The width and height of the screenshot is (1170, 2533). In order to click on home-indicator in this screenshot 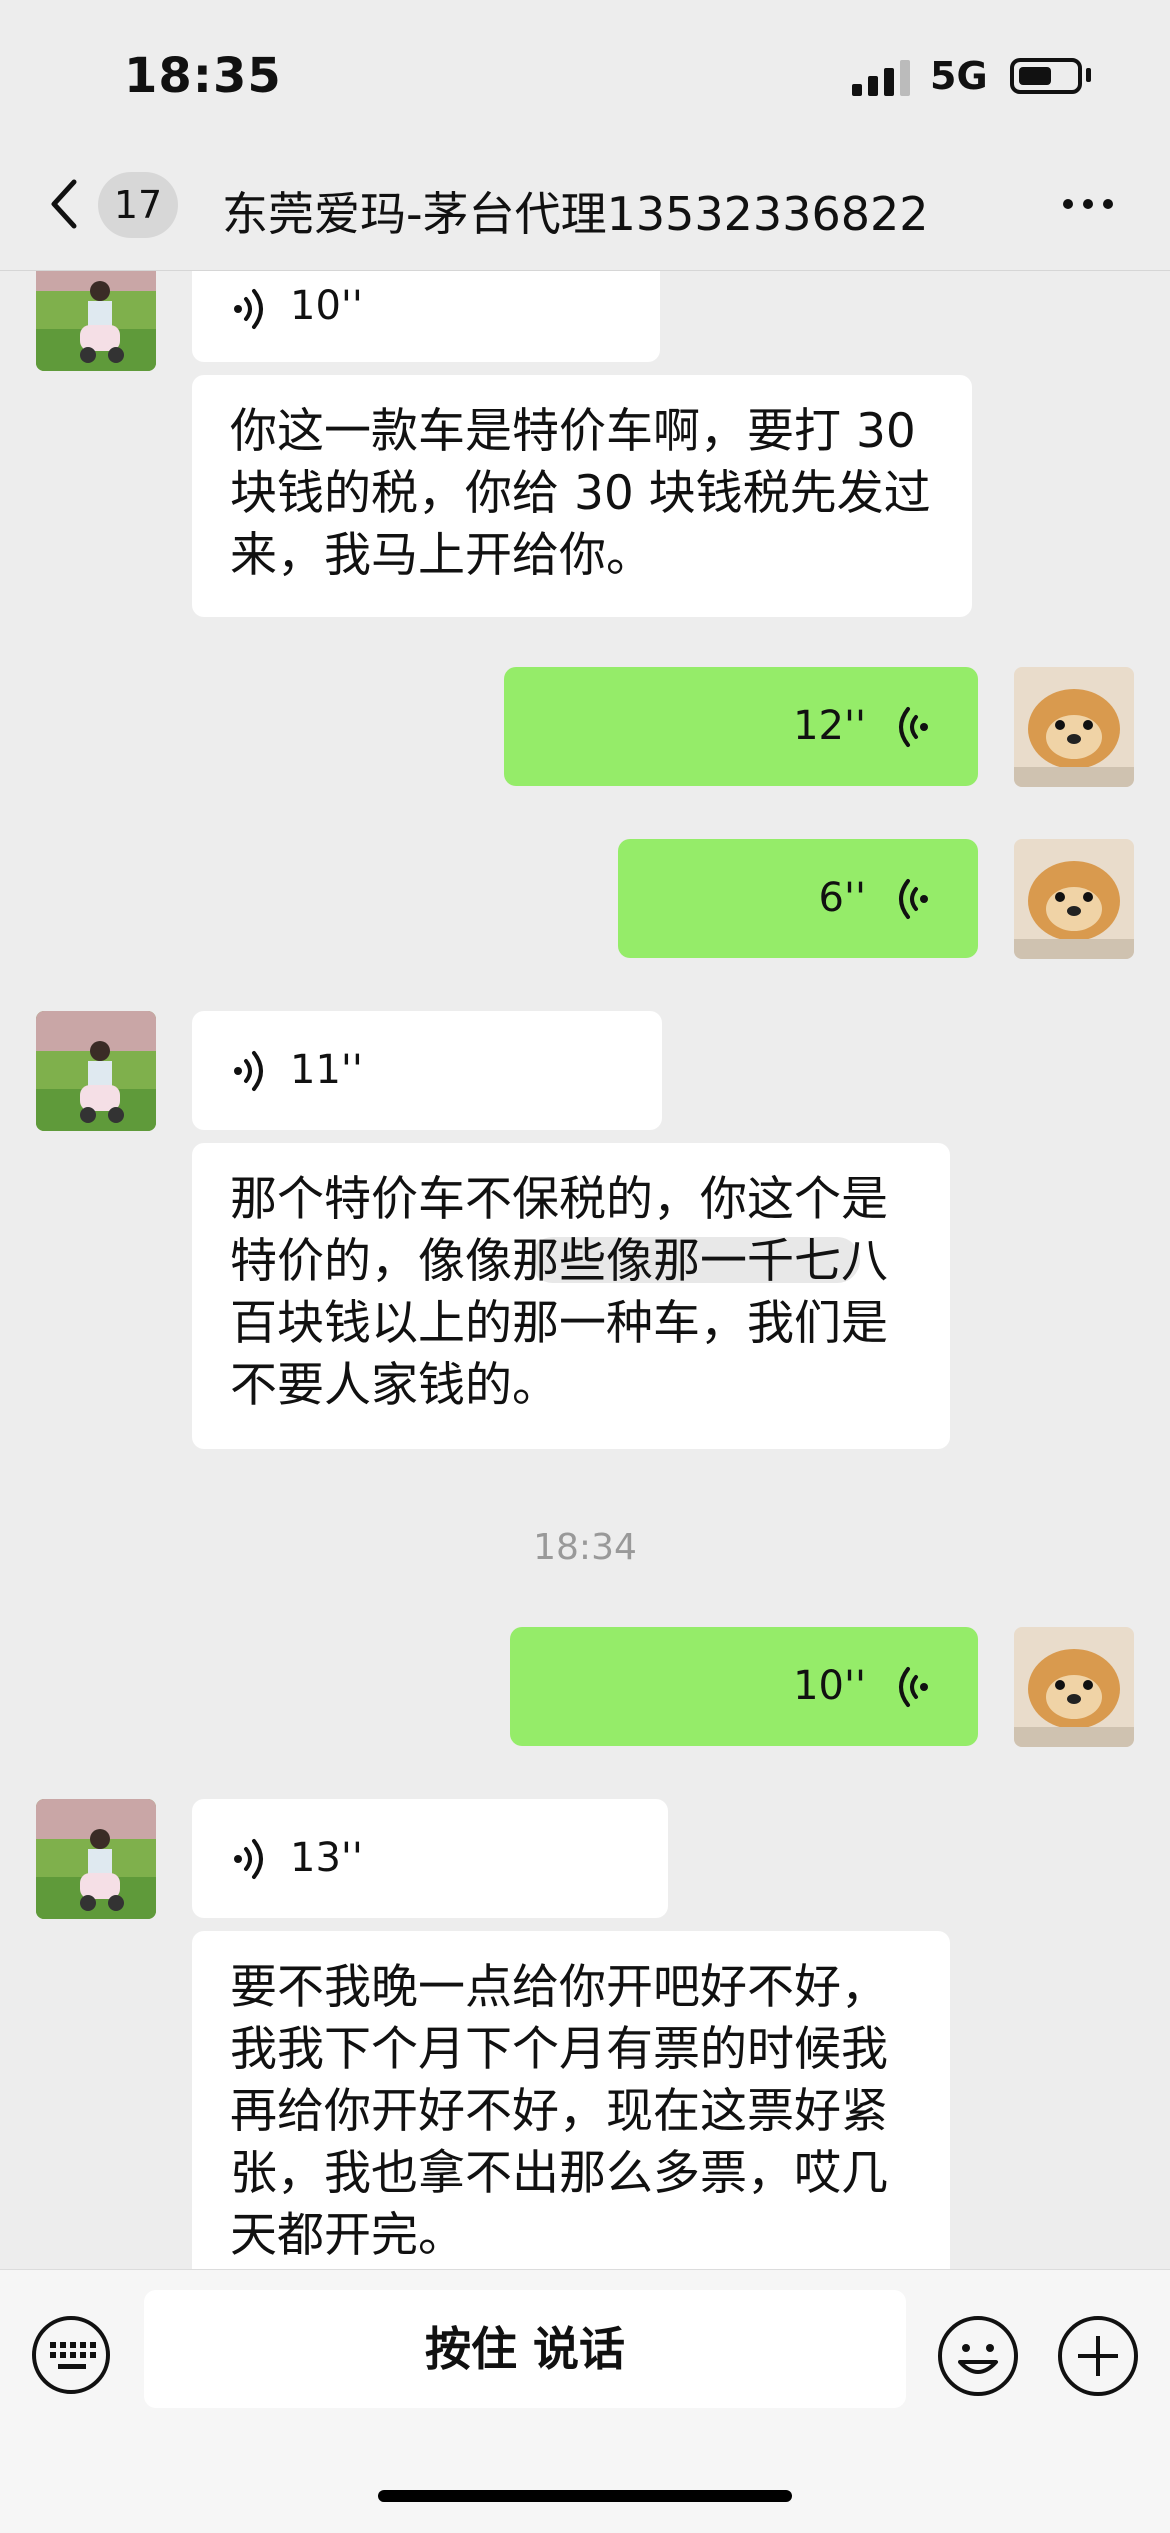, I will do `click(585, 2496)`.